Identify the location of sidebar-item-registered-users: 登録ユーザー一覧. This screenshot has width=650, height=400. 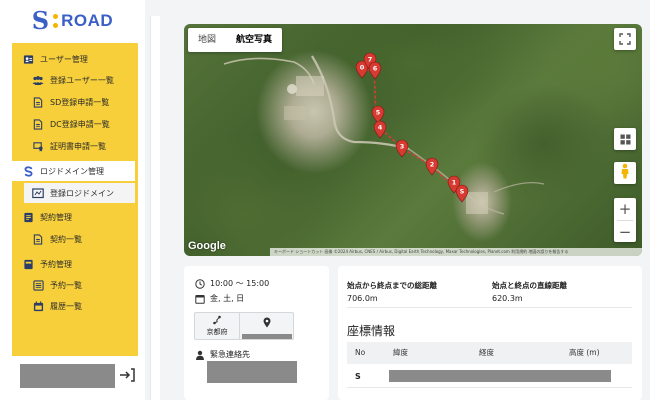
(75, 80).